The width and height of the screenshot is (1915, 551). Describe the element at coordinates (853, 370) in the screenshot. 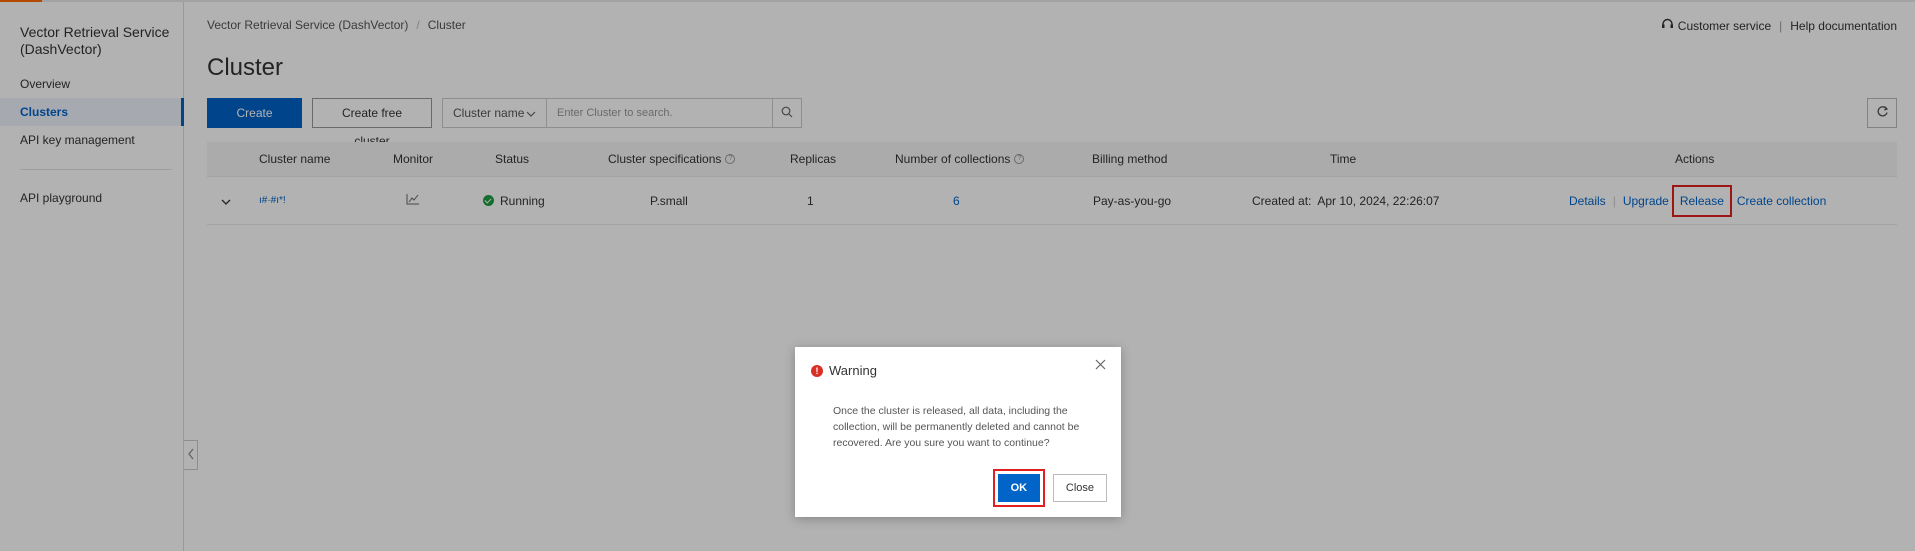

I see `dialog-title: Warning` at that location.